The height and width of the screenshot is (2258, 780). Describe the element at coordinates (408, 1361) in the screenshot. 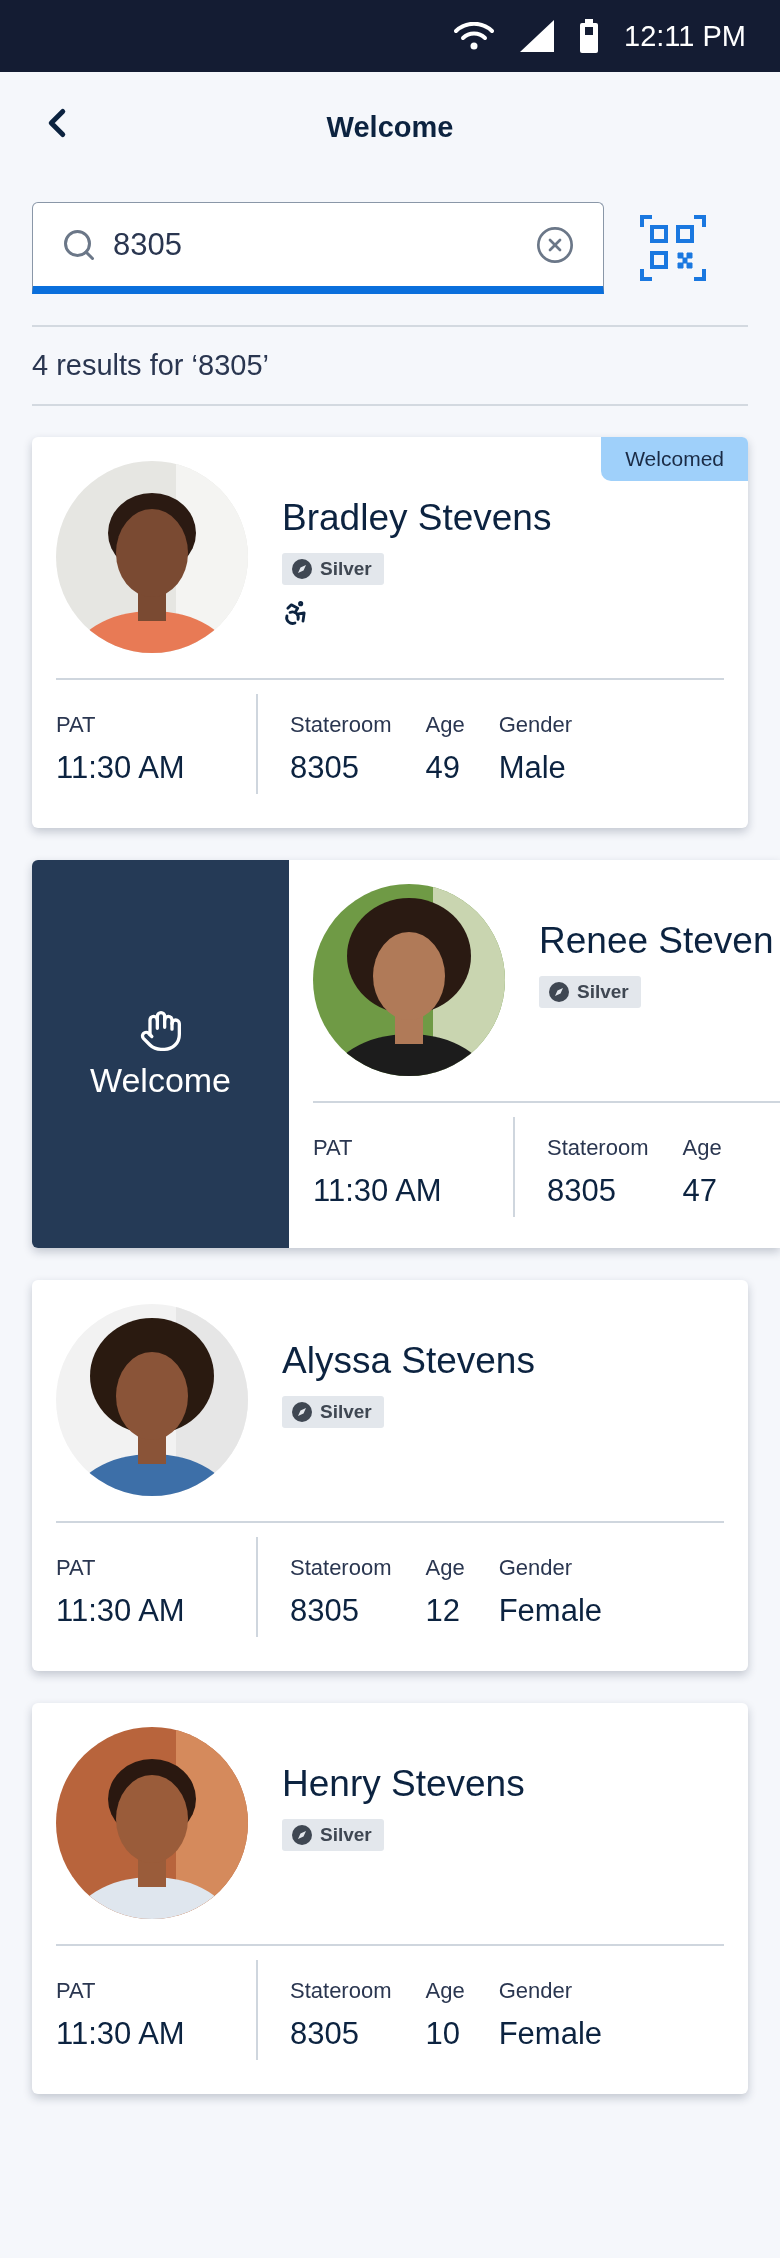

I see `guest-name: Alyssa Stevens` at that location.